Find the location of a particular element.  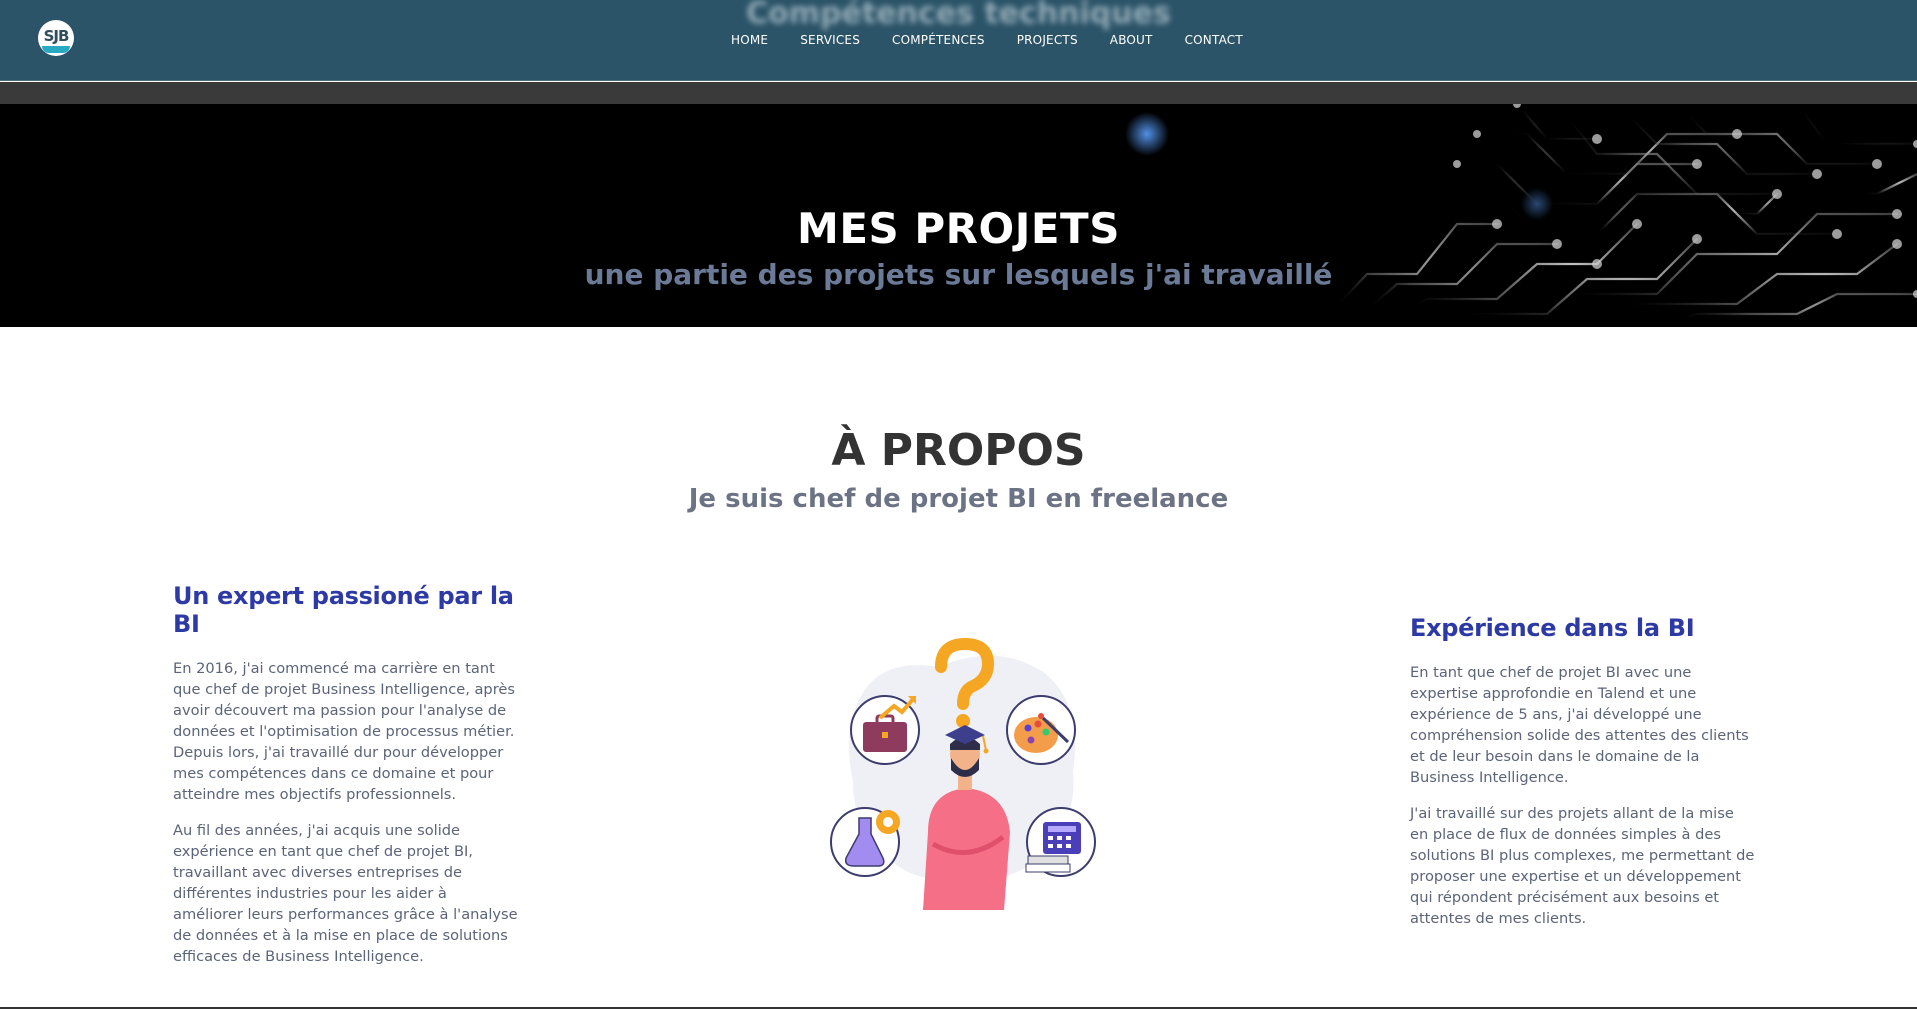

nav-projects: PROJECTS is located at coordinates (1047, 40).